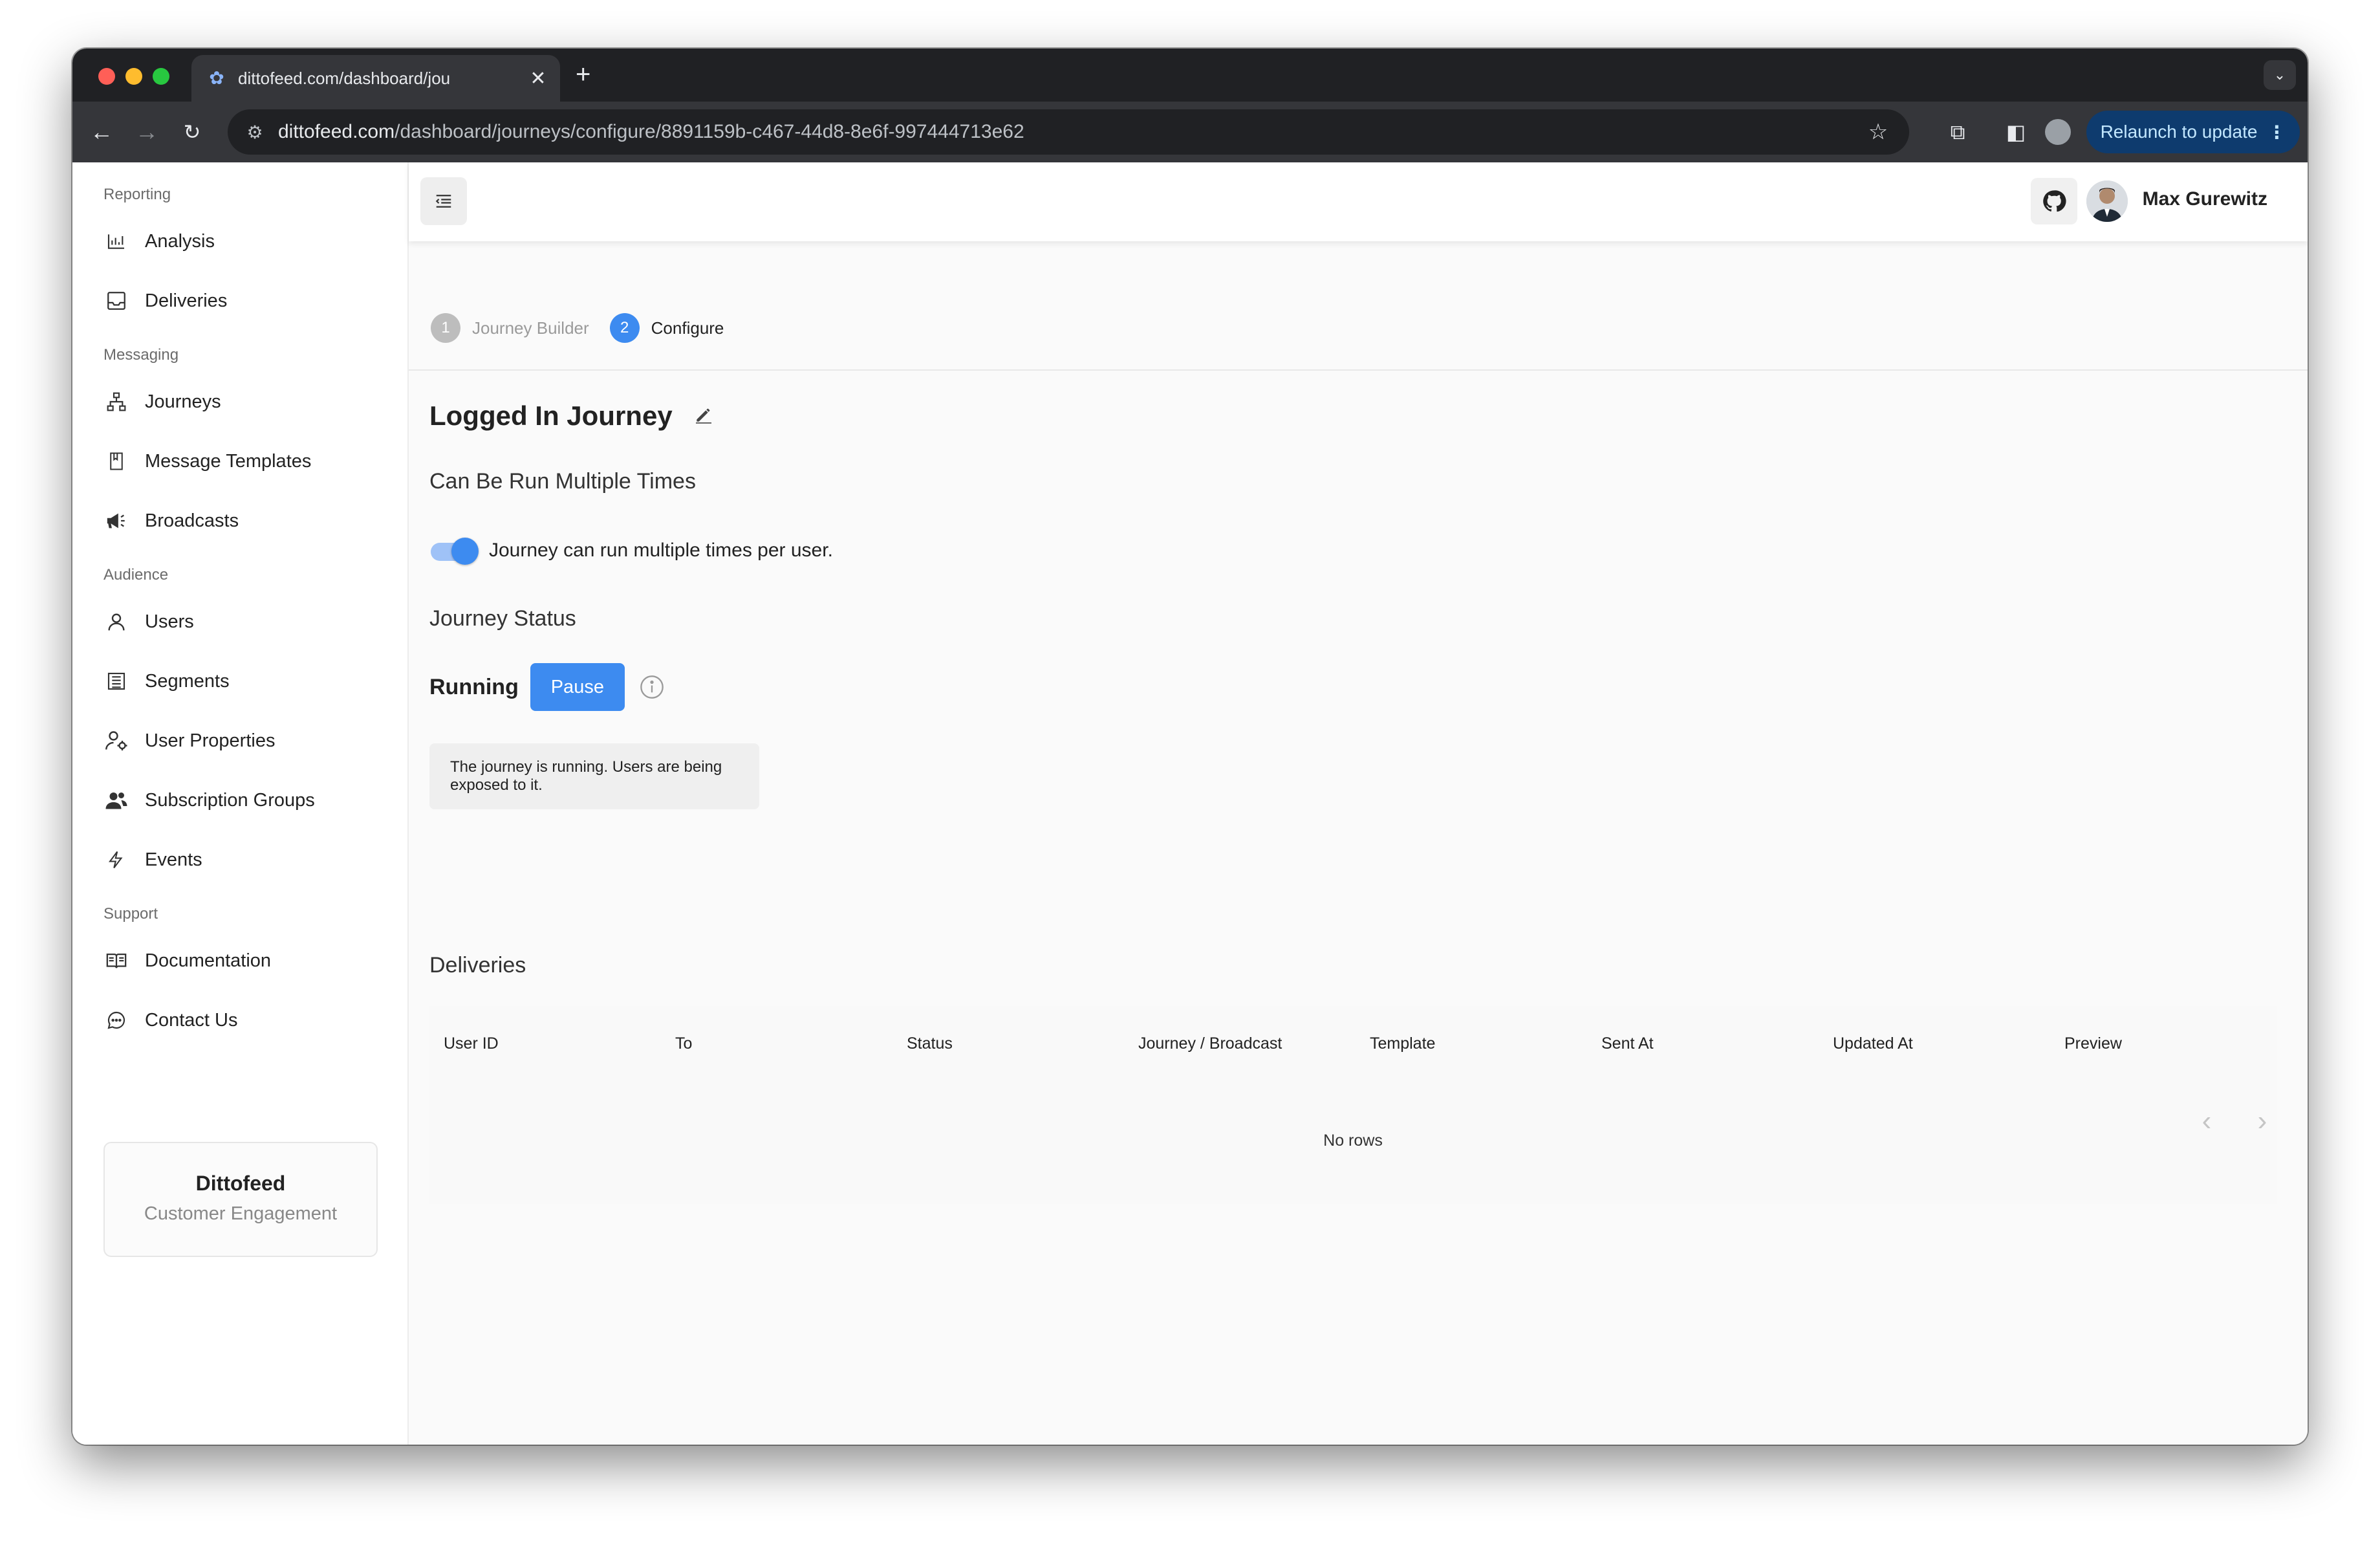  I want to click on column-header-user-id: User ID, so click(471, 1043).